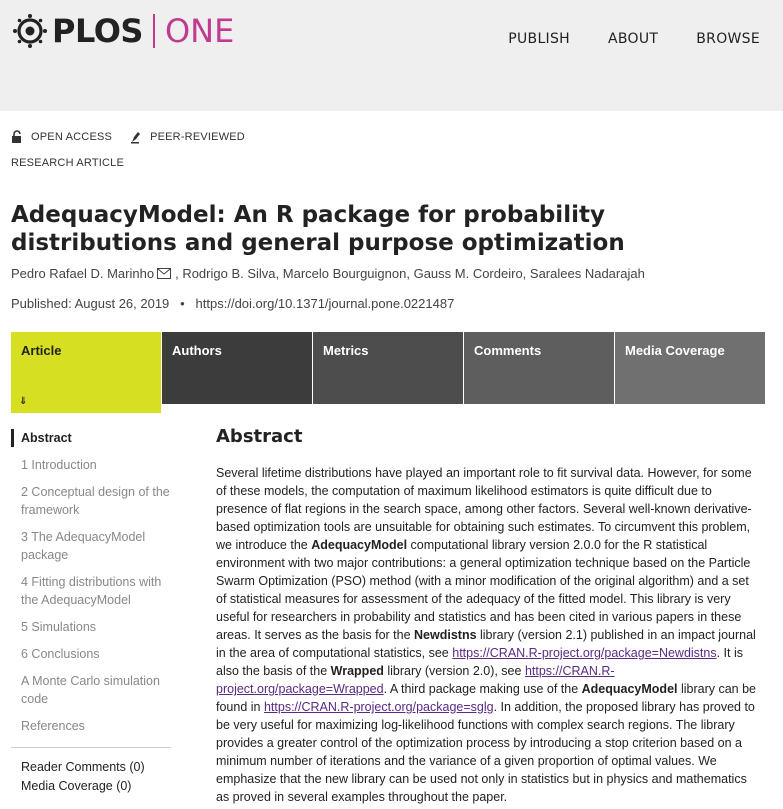  What do you see at coordinates (259, 436) in the screenshot?
I see `abstract-heading: Abstract` at bounding box center [259, 436].